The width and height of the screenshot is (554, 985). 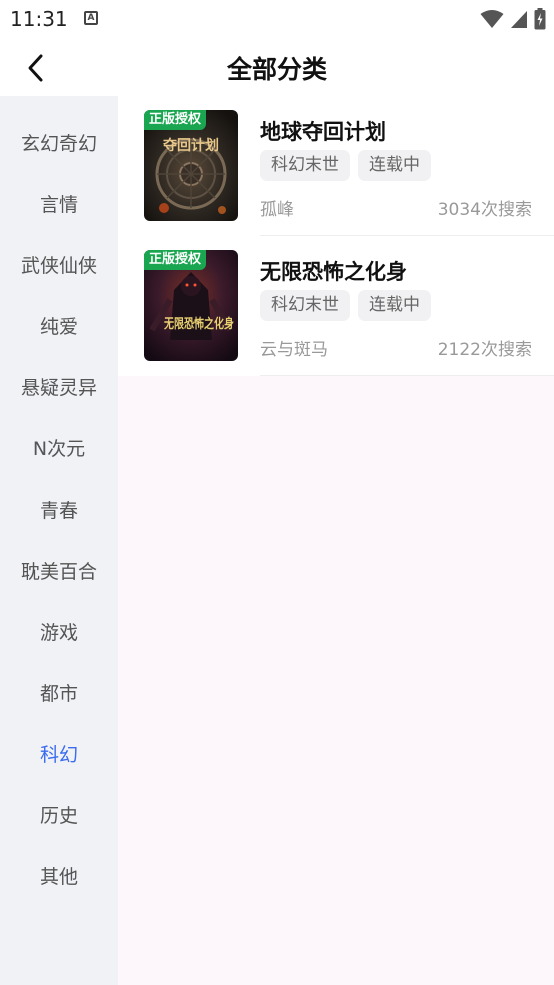 I want to click on sidebar-item-danmei: 耽美百合, so click(x=59, y=570).